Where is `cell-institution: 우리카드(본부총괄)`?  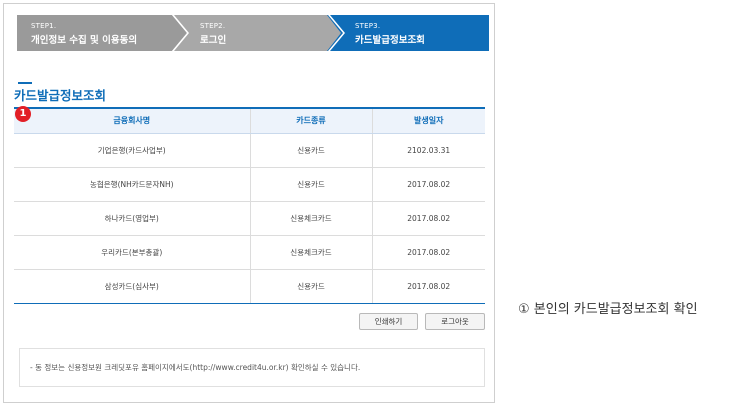 cell-institution: 우리카드(본부총괄) is located at coordinates (132, 252).